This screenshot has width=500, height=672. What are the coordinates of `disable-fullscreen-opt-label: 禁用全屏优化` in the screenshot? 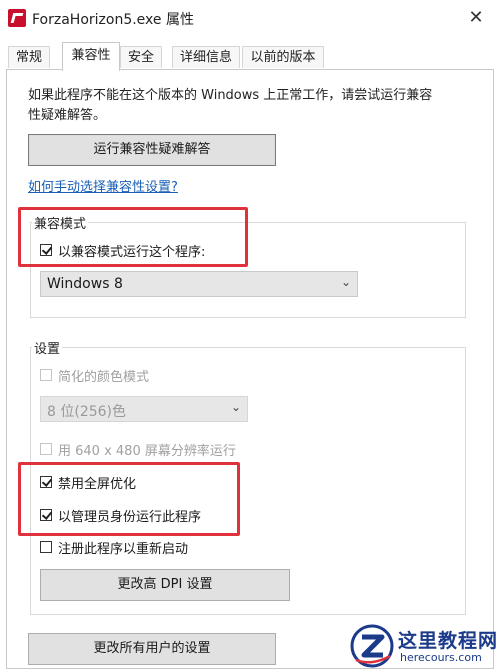 It's located at (97, 484).